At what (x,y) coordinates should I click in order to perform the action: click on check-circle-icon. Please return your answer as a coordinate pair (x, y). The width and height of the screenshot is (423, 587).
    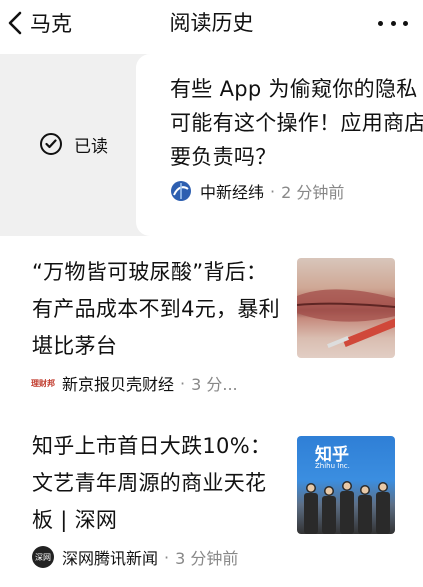
    Looking at the image, I should click on (51, 144).